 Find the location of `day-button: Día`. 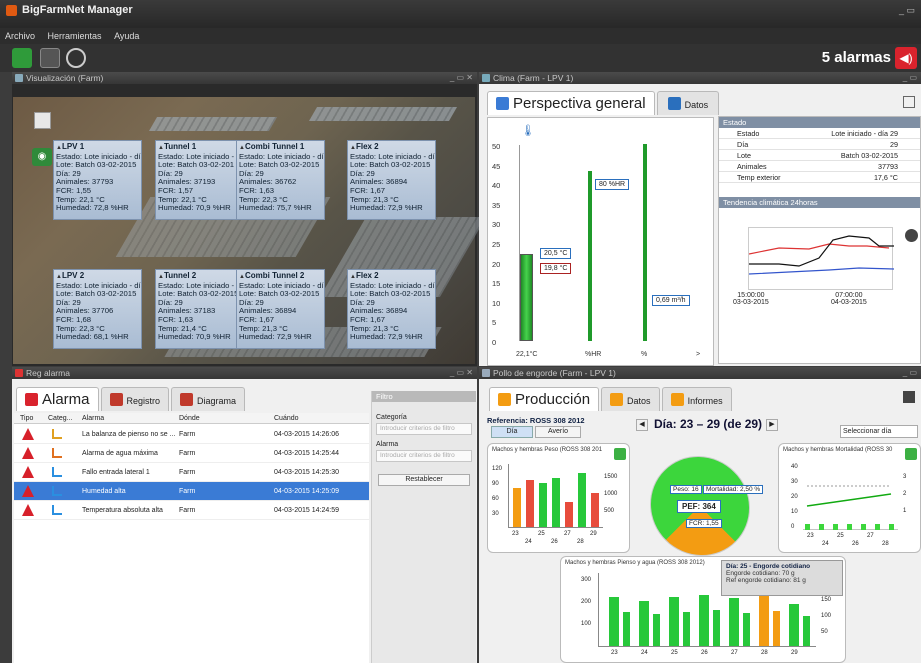

day-button: Día is located at coordinates (512, 432).